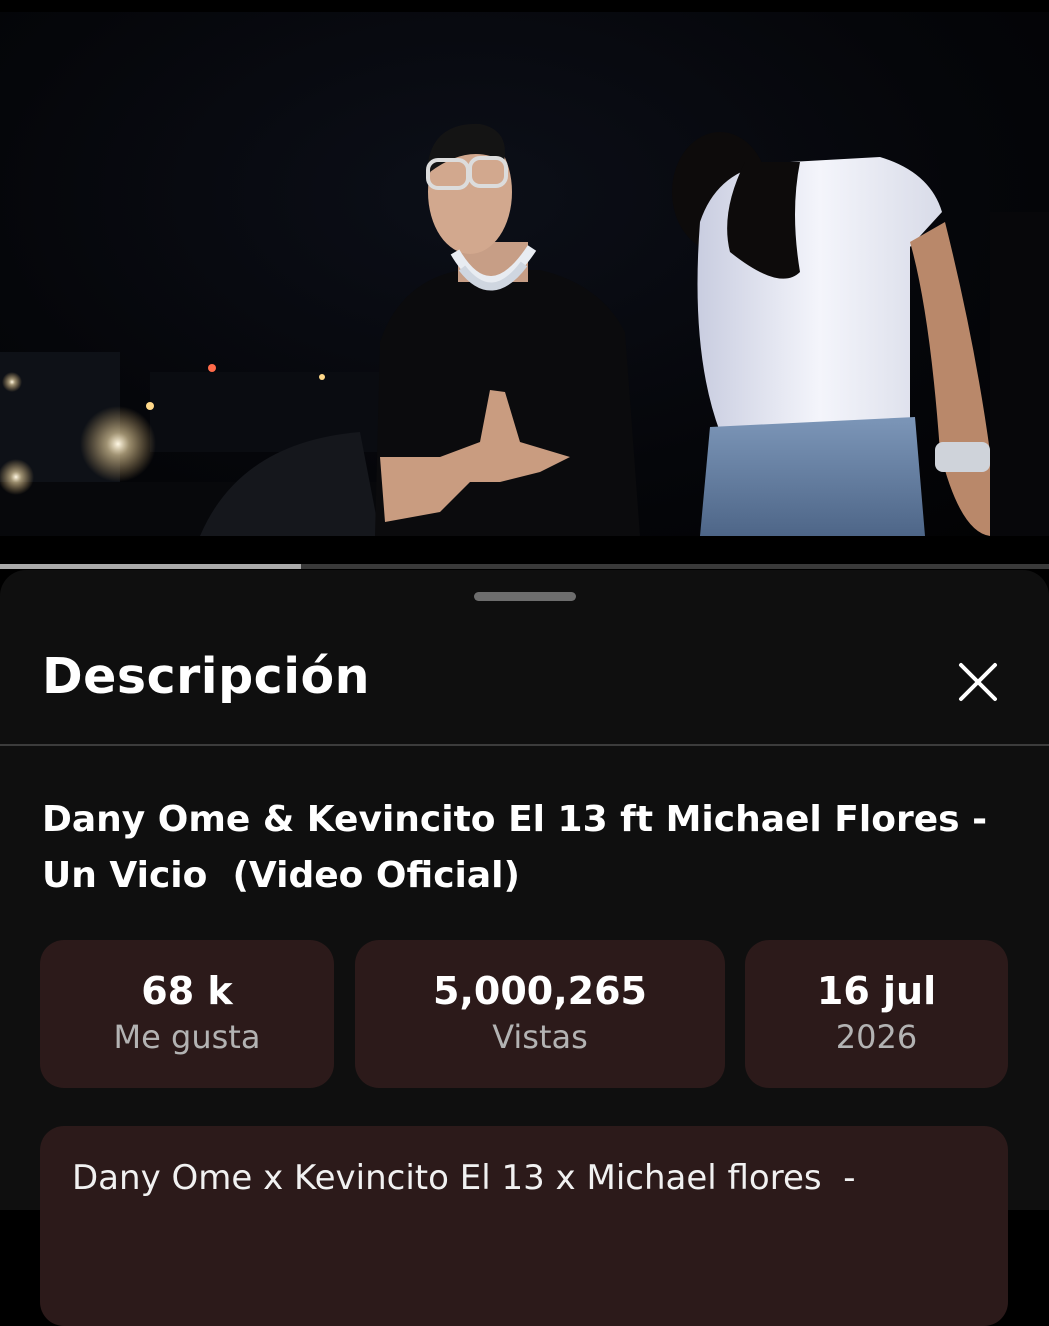 Image resolution: width=1049 pixels, height=1326 pixels. What do you see at coordinates (281, 875) in the screenshot?
I see `video-title-line-2: Un Vicio (Video Oficial)` at bounding box center [281, 875].